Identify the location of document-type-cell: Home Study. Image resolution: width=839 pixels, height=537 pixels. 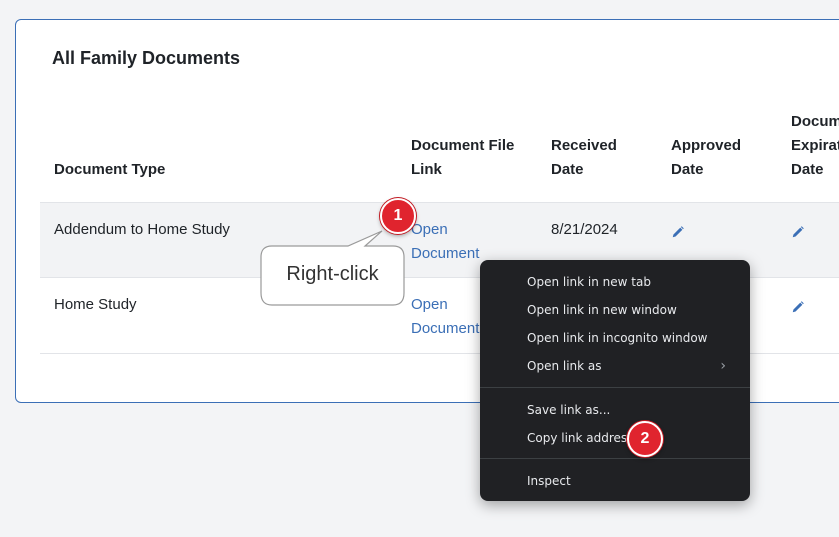
(95, 304).